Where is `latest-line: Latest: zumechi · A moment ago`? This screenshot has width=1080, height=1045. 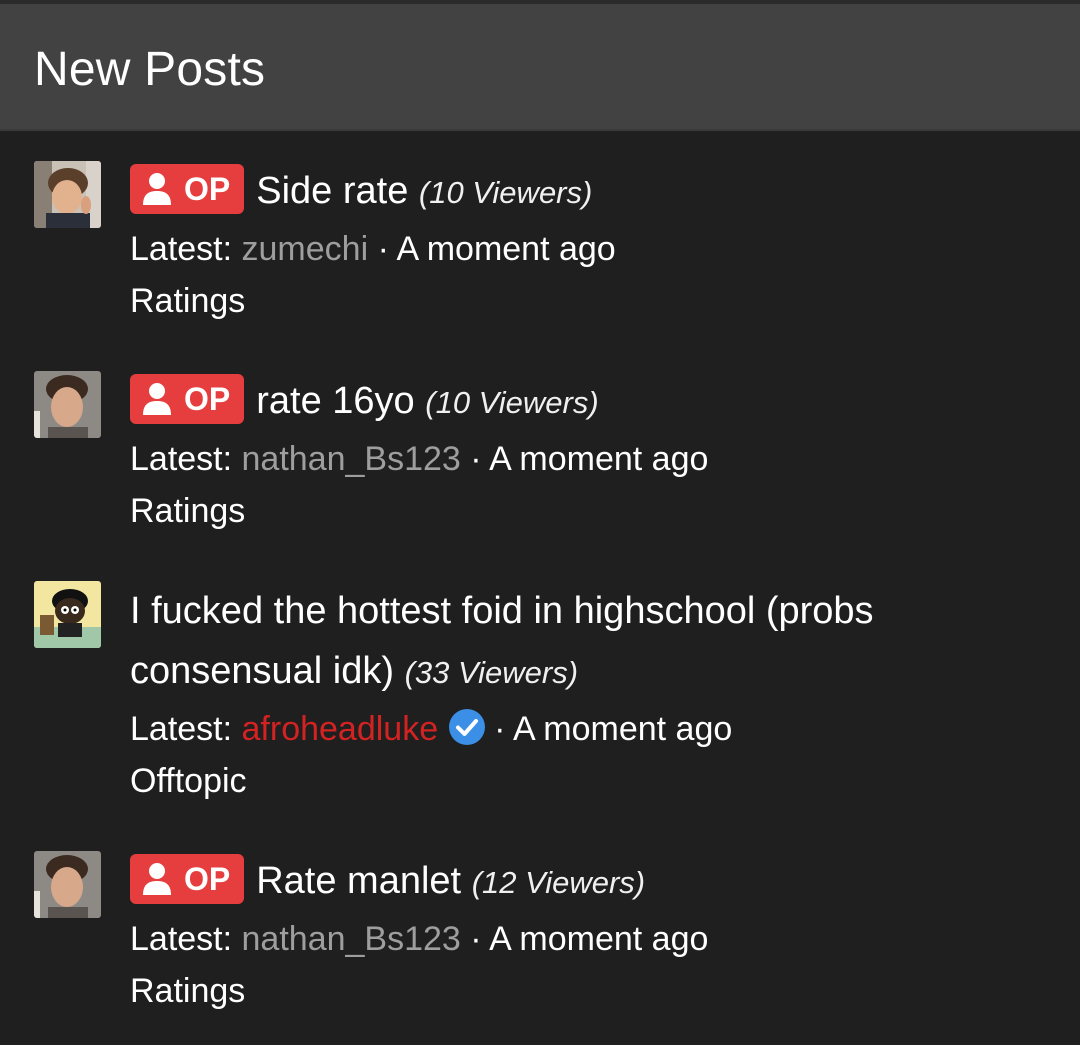 latest-line: Latest: zumechi · A moment ago is located at coordinates (580, 249).